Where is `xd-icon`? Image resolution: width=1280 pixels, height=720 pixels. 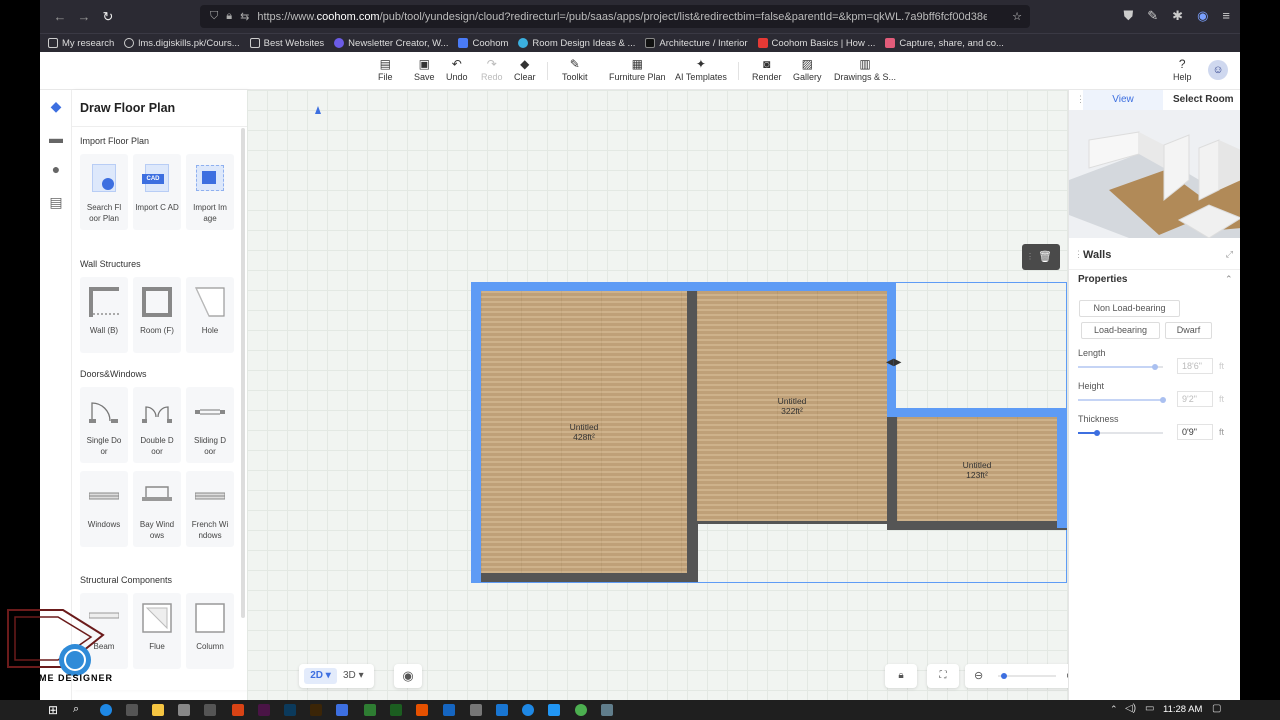 xd-icon is located at coordinates (264, 710).